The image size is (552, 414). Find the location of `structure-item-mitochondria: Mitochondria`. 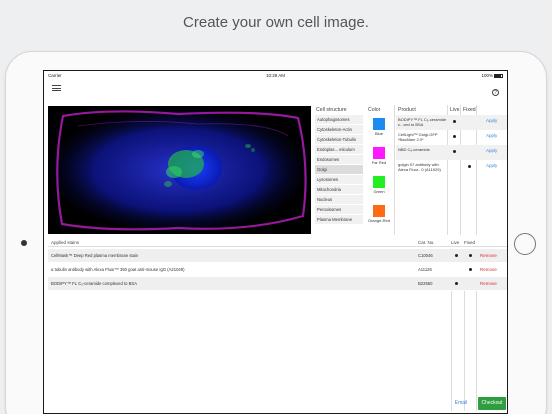

structure-item-mitochondria: Mitochondria is located at coordinates (339, 190).